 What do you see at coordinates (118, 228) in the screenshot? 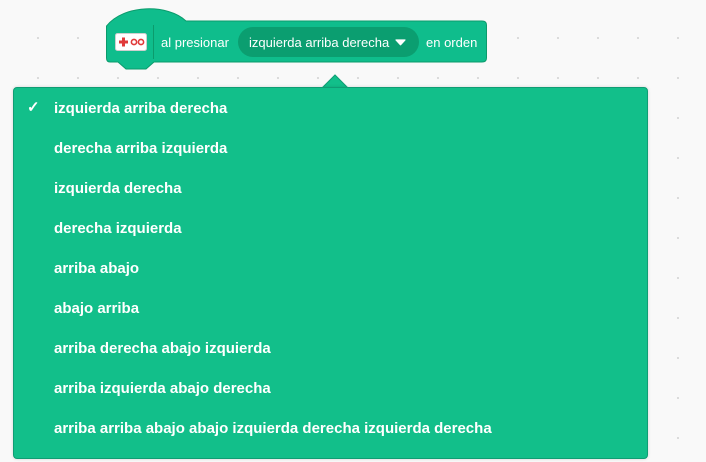
I see `menu-item-label: derecha izquierda` at bounding box center [118, 228].